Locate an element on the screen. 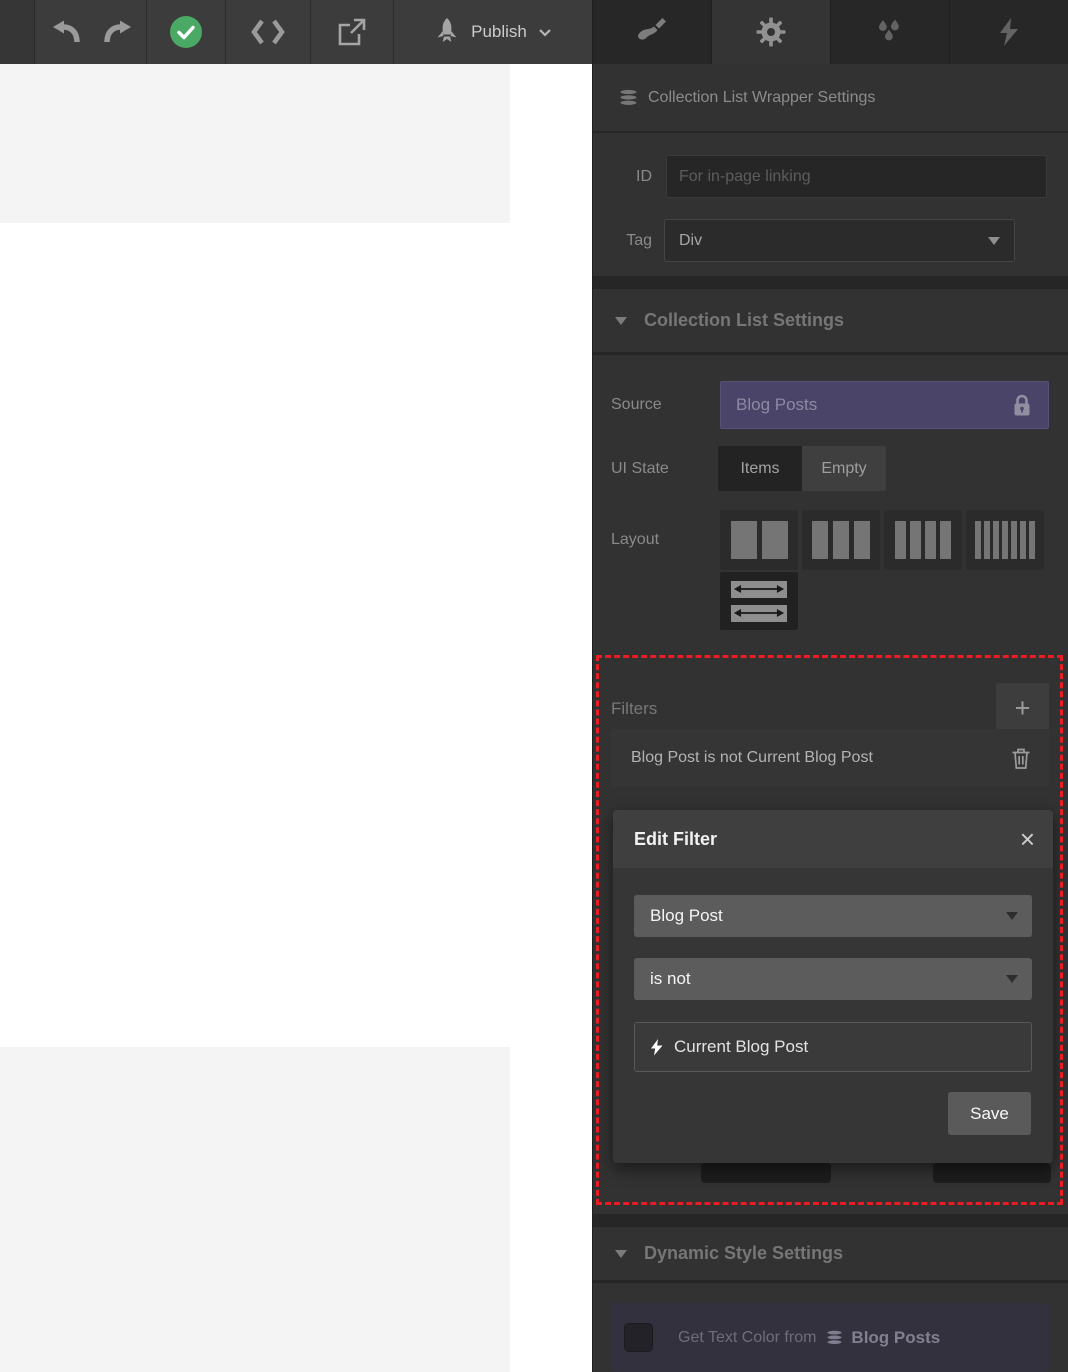 The image size is (1068, 1372). redo-icon is located at coordinates (118, 32).